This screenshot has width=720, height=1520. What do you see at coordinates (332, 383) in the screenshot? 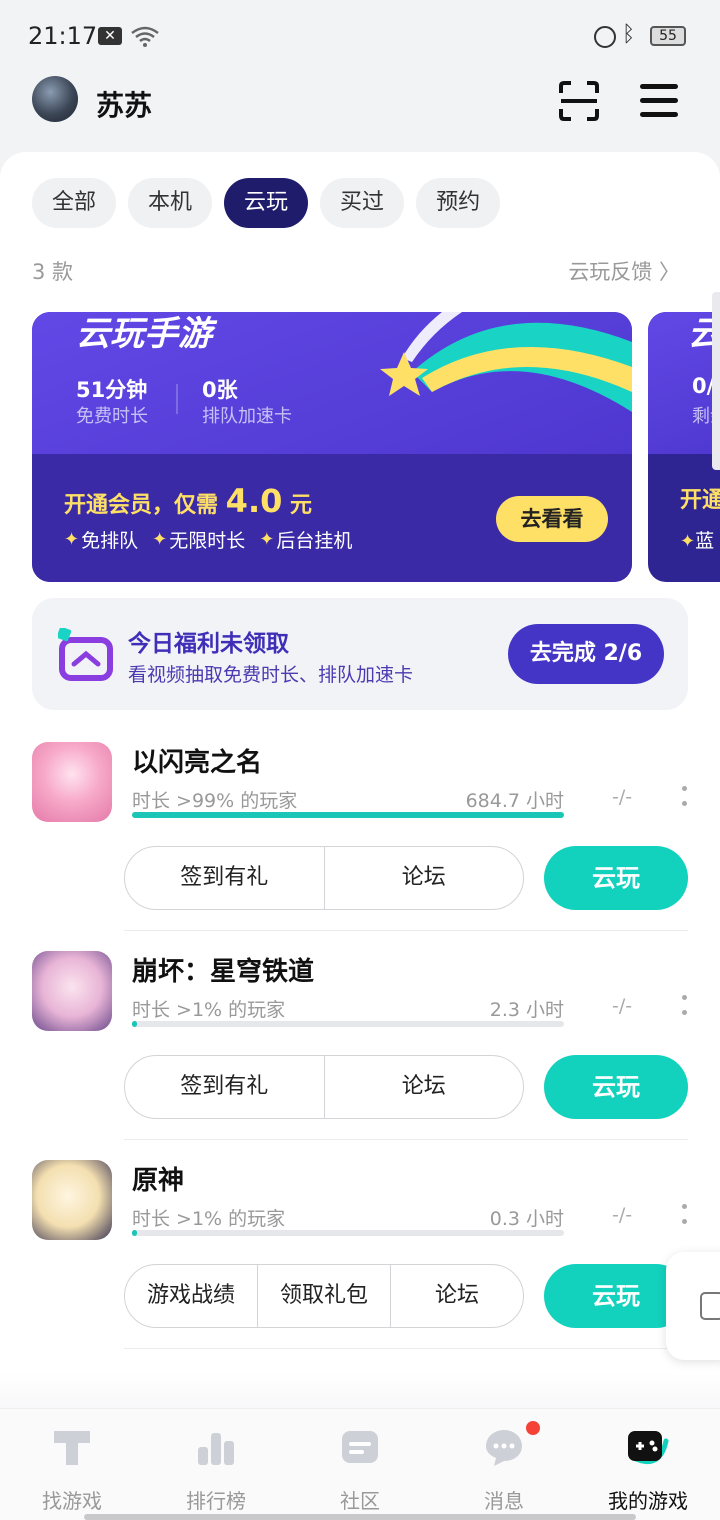
I see `banner-stats-area: 云玩手游 51分钟 免费时长 0张 排队加速卡` at bounding box center [332, 383].